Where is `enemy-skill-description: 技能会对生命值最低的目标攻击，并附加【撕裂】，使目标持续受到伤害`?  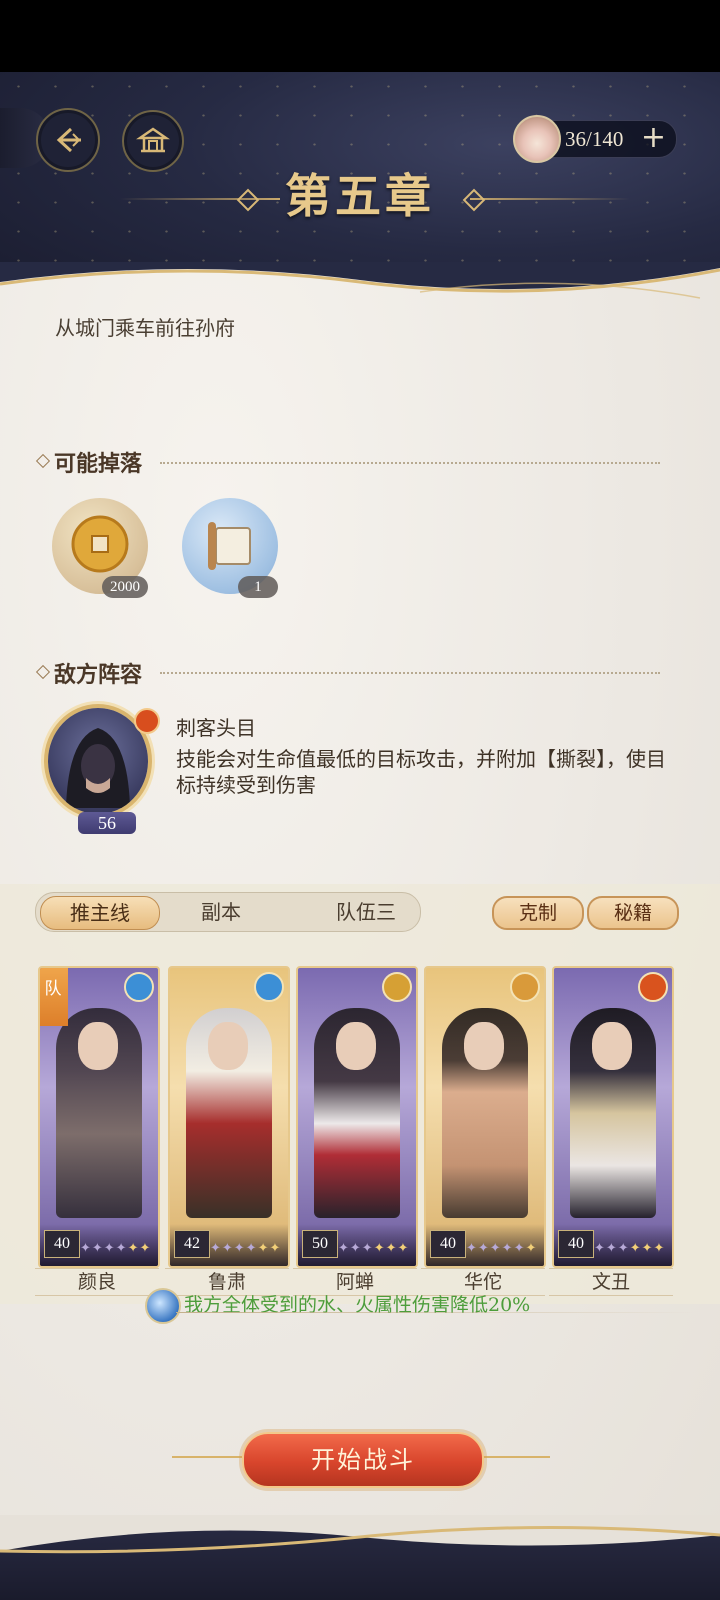 enemy-skill-description: 技能会对生命值最低的目标攻击，并附加【撕裂】，使目标持续受到伤害 is located at coordinates (421, 772).